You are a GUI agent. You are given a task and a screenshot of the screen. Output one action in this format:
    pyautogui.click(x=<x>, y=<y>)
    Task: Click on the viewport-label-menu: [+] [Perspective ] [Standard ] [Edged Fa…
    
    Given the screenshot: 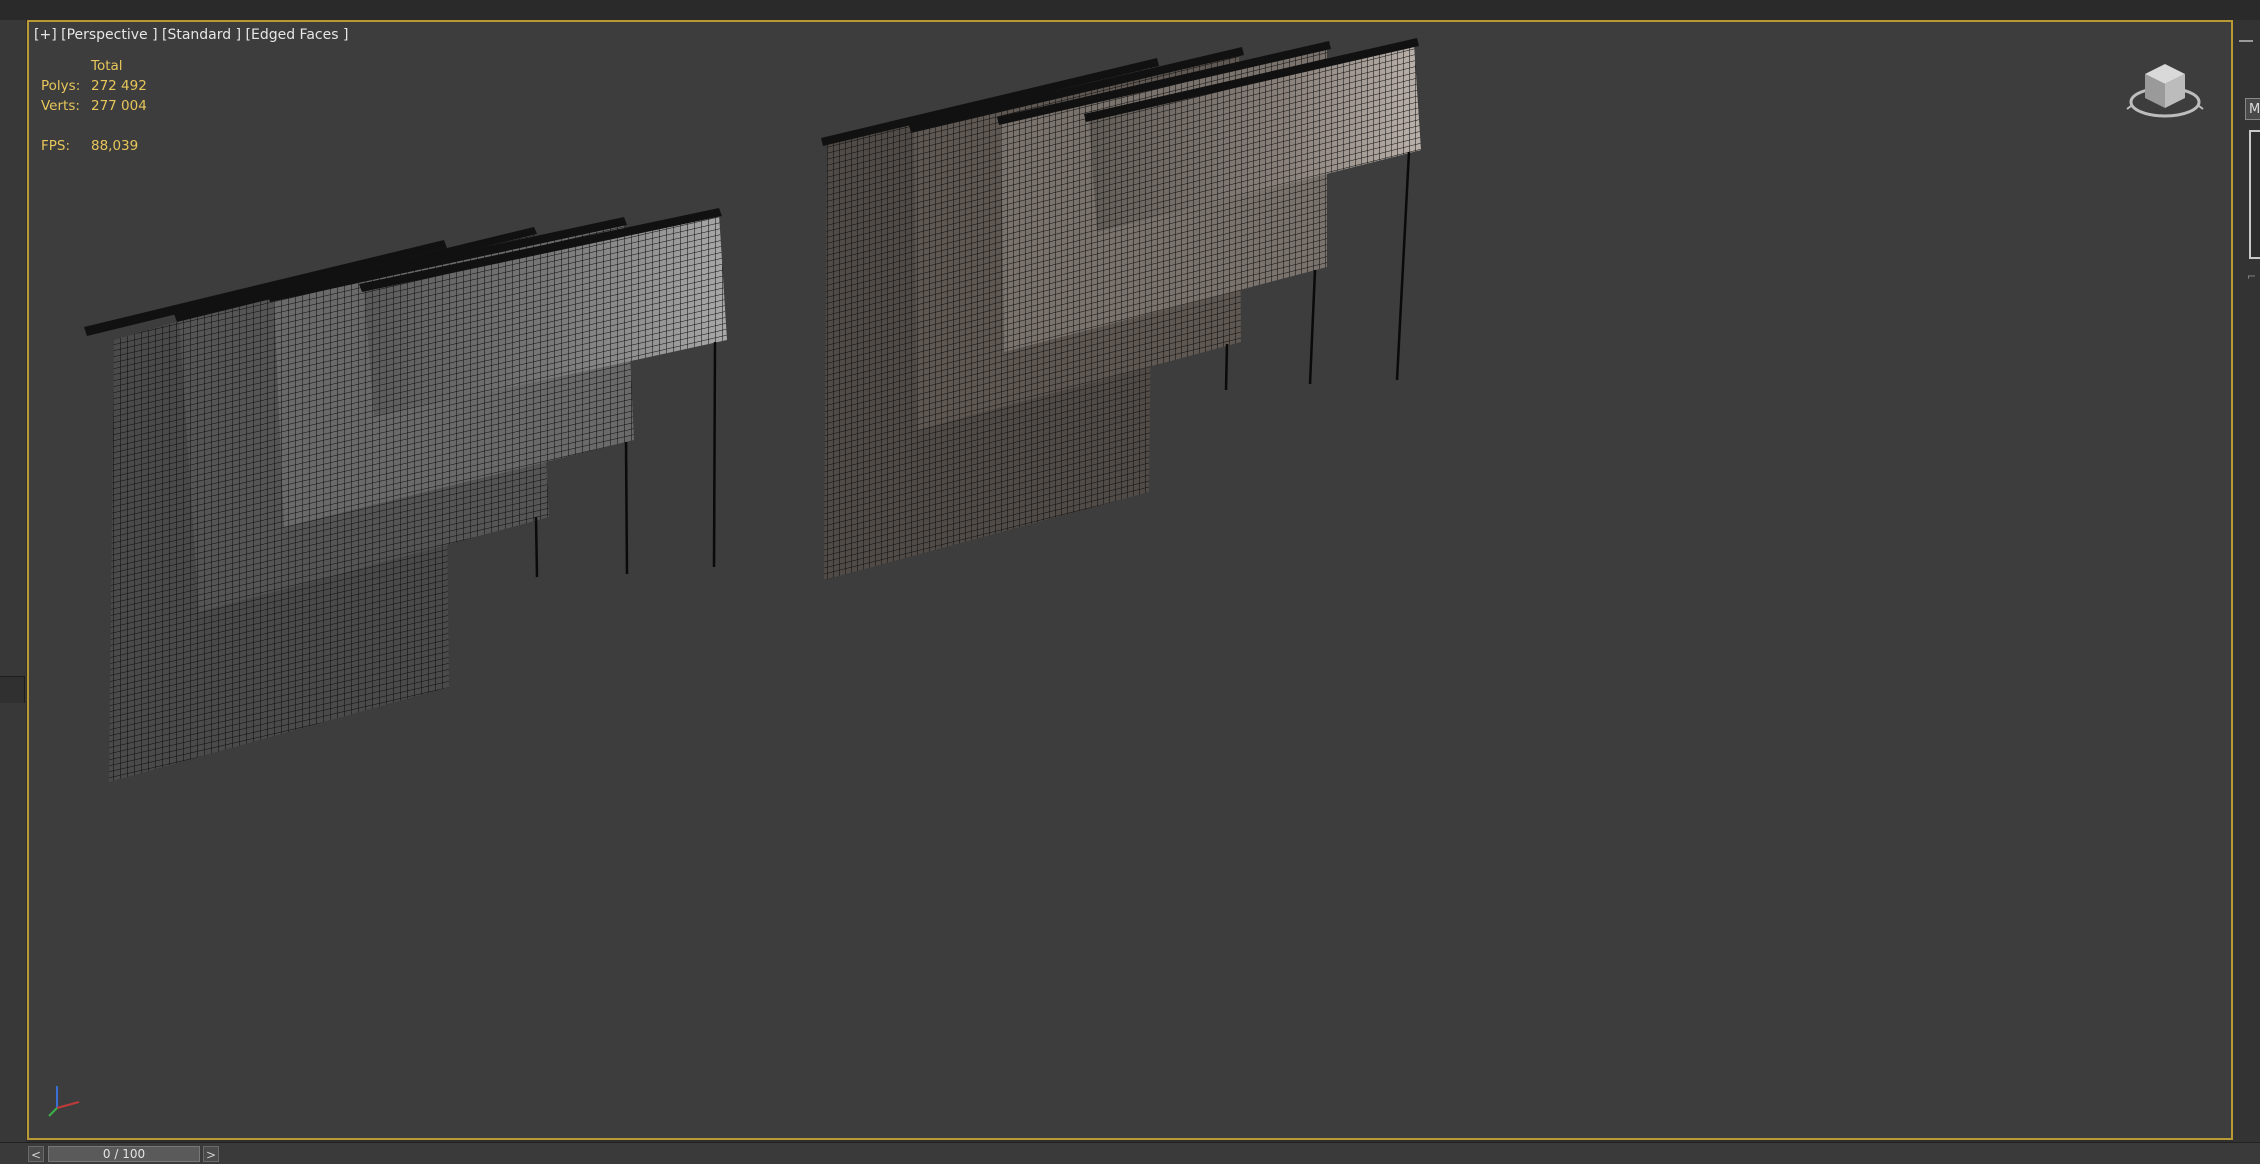 What is the action you would take?
    pyautogui.click(x=191, y=35)
    